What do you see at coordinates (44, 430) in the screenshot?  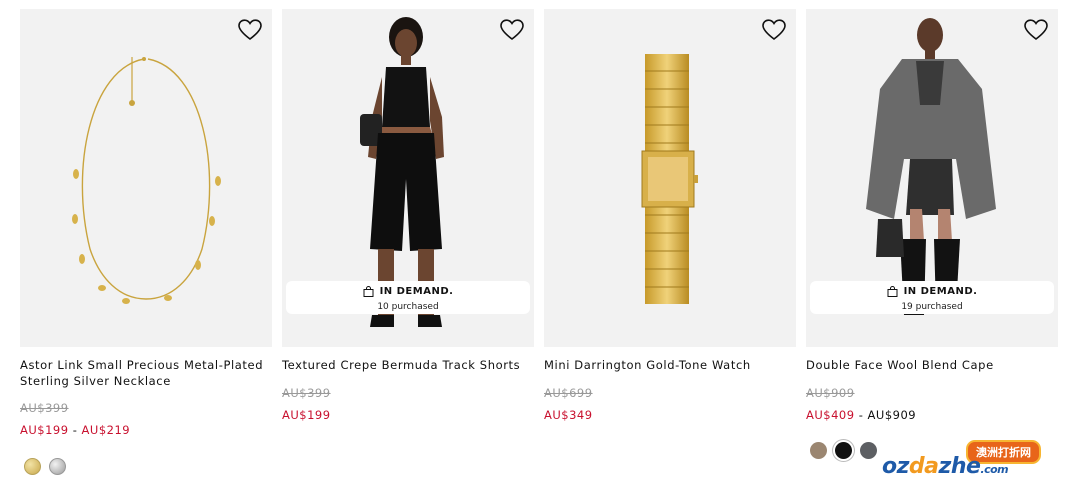 I see `sale-price-min: AU$199` at bounding box center [44, 430].